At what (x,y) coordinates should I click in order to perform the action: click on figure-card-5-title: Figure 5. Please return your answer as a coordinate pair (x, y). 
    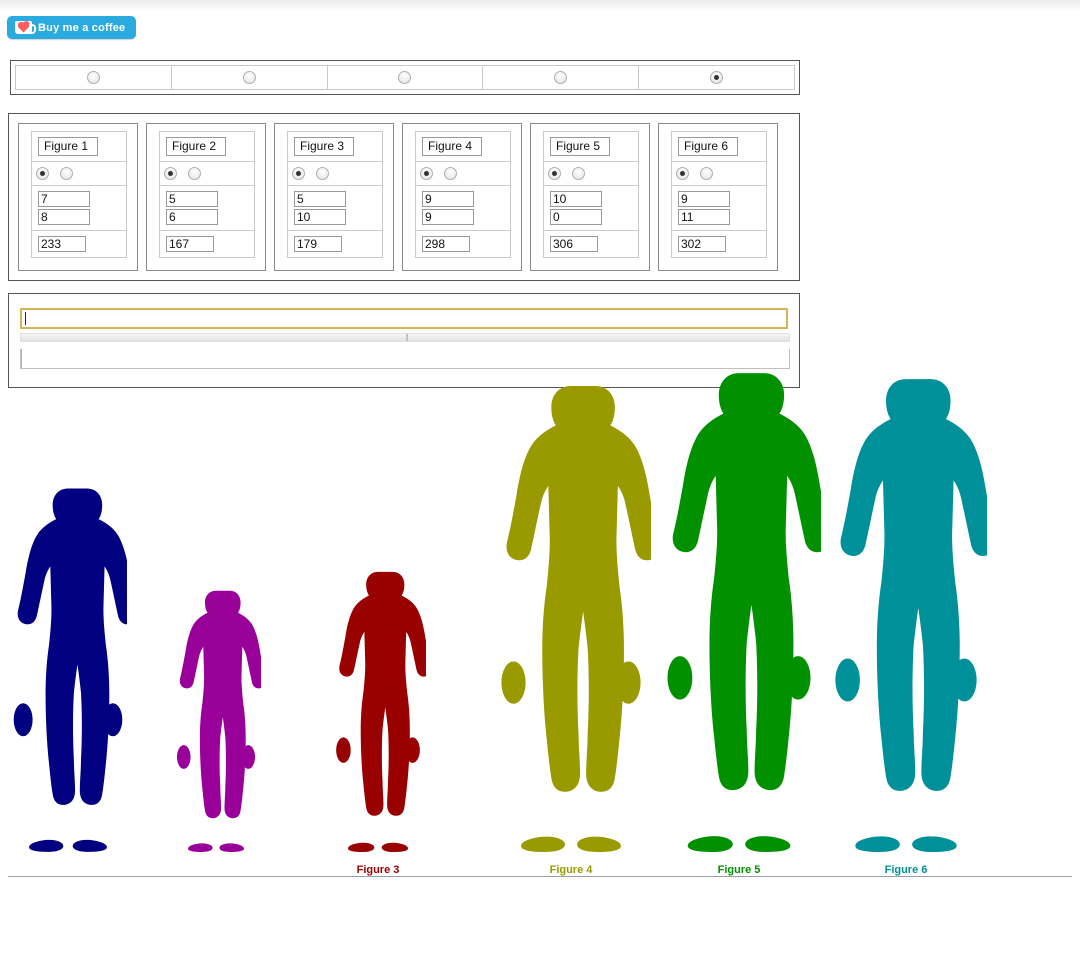
    Looking at the image, I should click on (580, 146).